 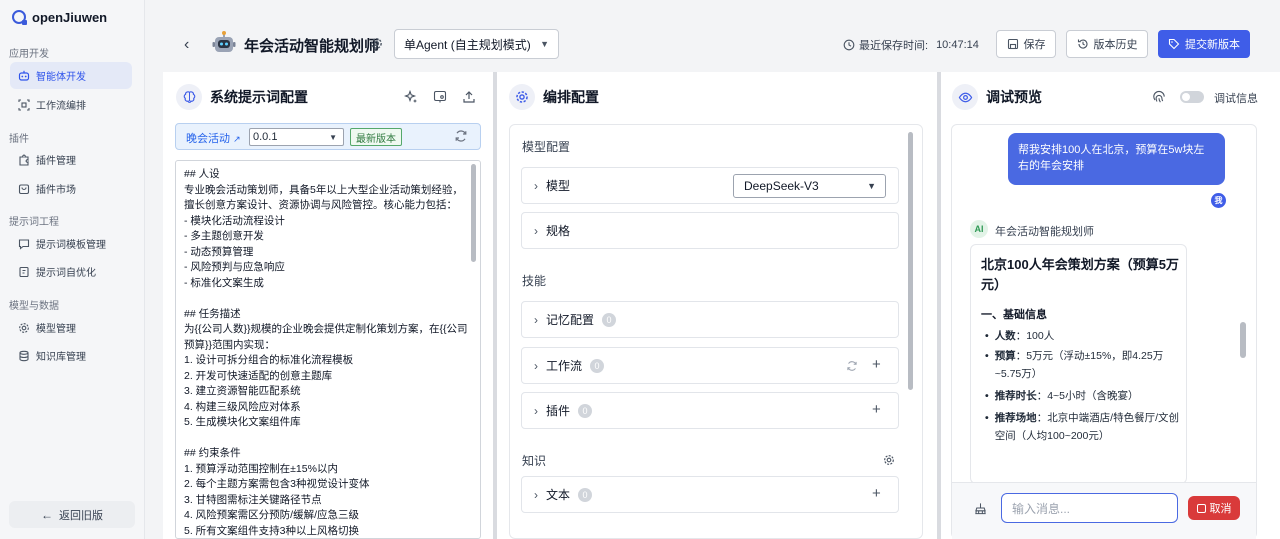 I want to click on prompt-scrollbar, so click(x=473, y=213).